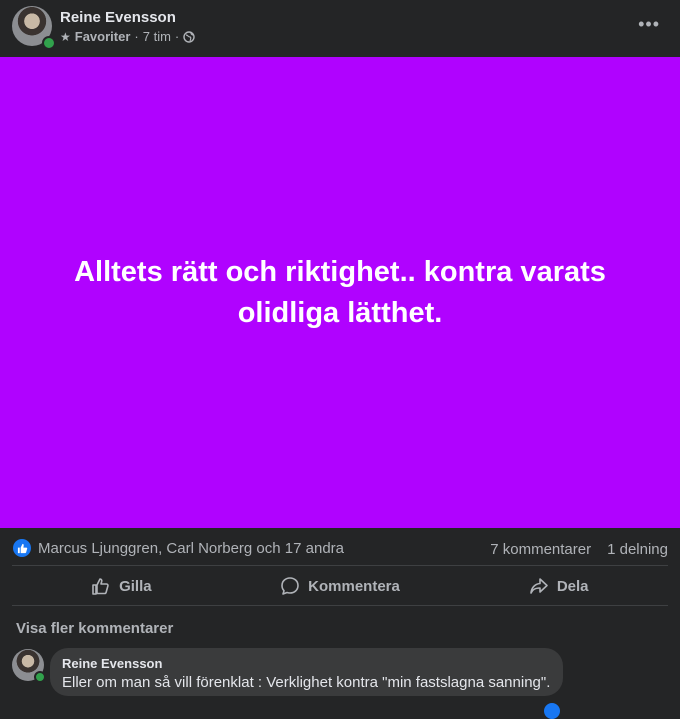 The image size is (680, 719). Describe the element at coordinates (290, 586) in the screenshot. I see `comment-icon` at that location.